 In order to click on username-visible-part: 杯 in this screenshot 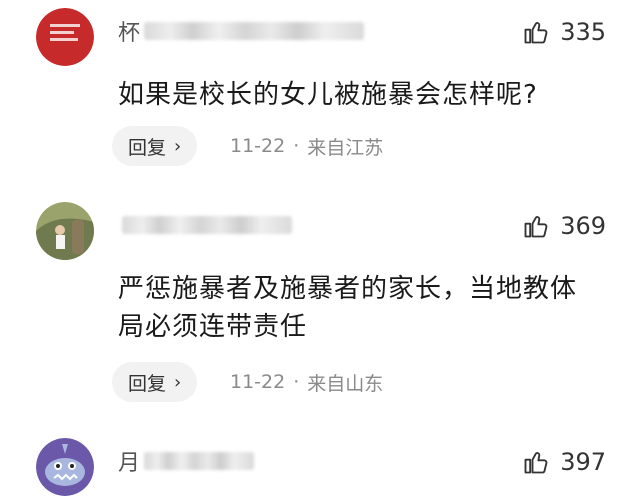, I will do `click(129, 33)`.